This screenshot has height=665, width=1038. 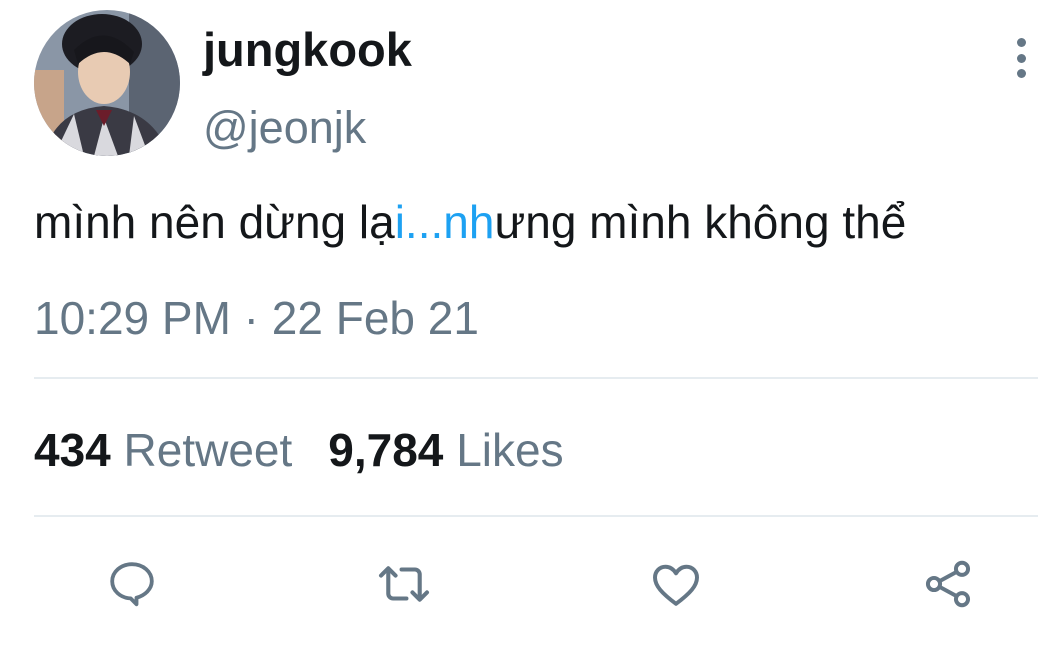 What do you see at coordinates (299, 450) in the screenshot?
I see `tweet-stats: 434 Retweet 9,784 Likes` at bounding box center [299, 450].